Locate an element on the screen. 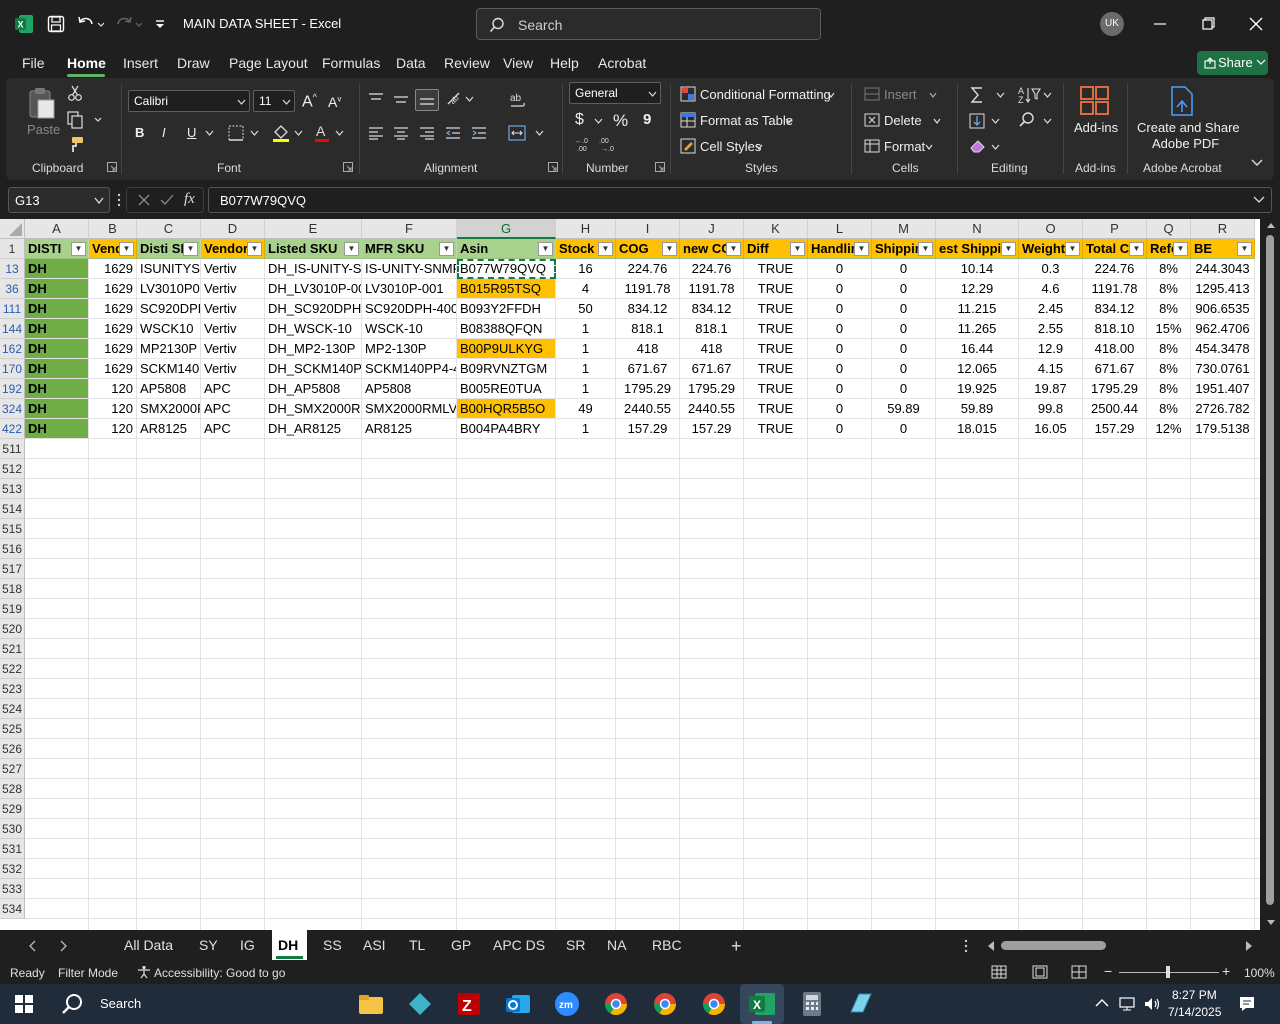 This screenshot has width=1280, height=1024. table-cell: 12.29 is located at coordinates (977, 289).